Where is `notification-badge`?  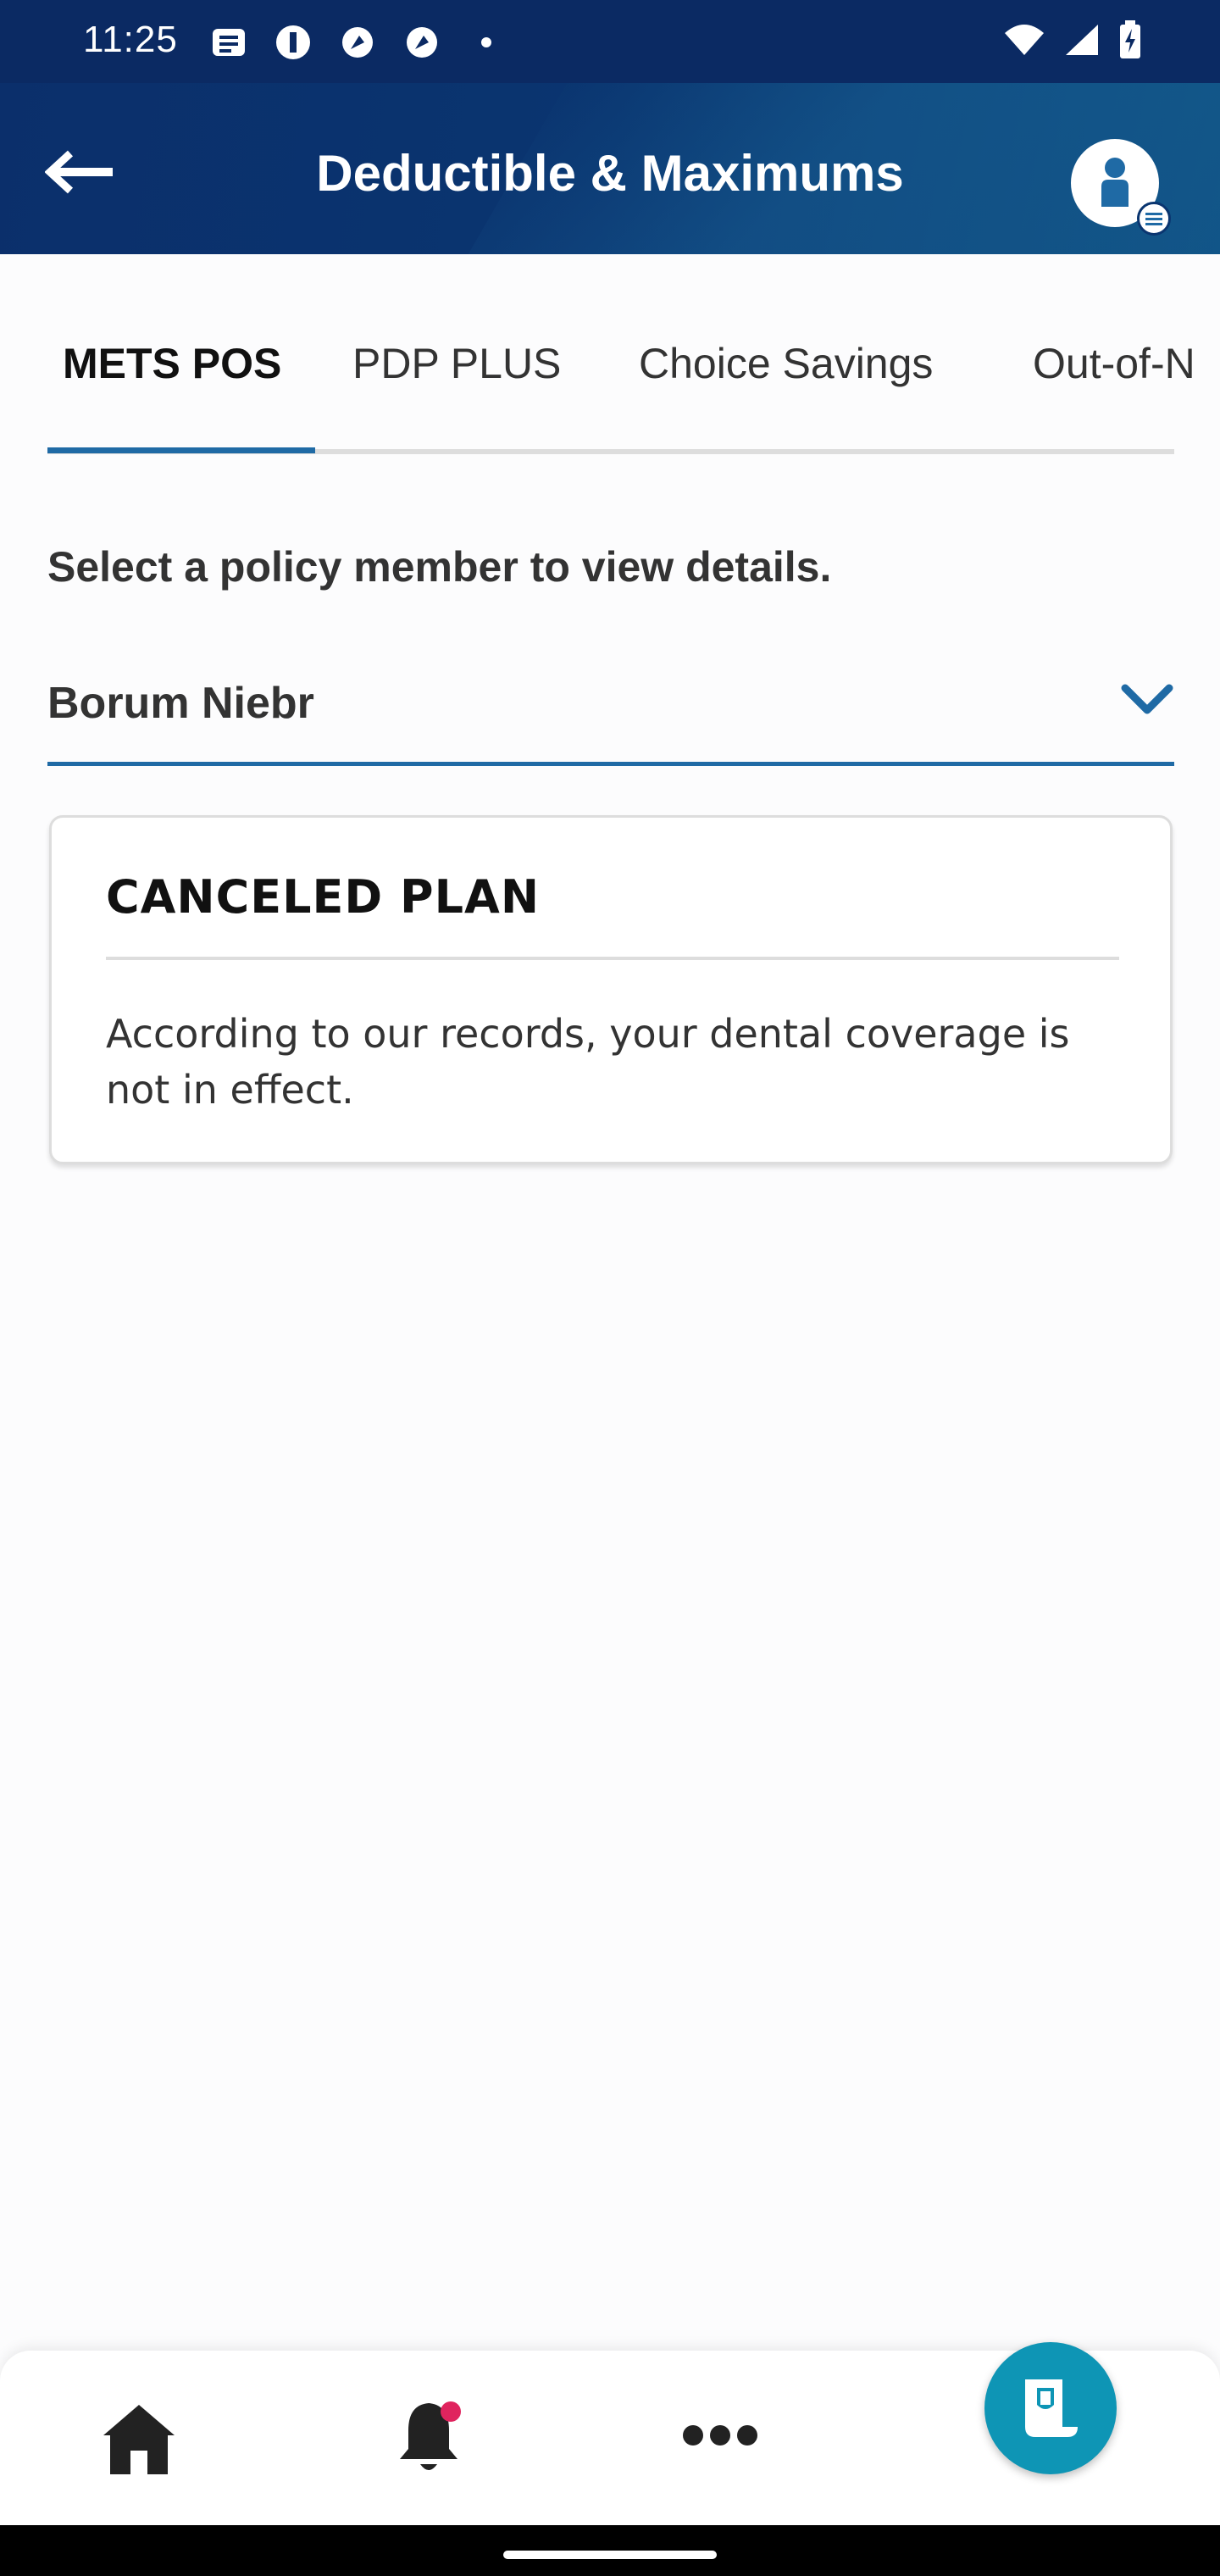 notification-badge is located at coordinates (451, 2411).